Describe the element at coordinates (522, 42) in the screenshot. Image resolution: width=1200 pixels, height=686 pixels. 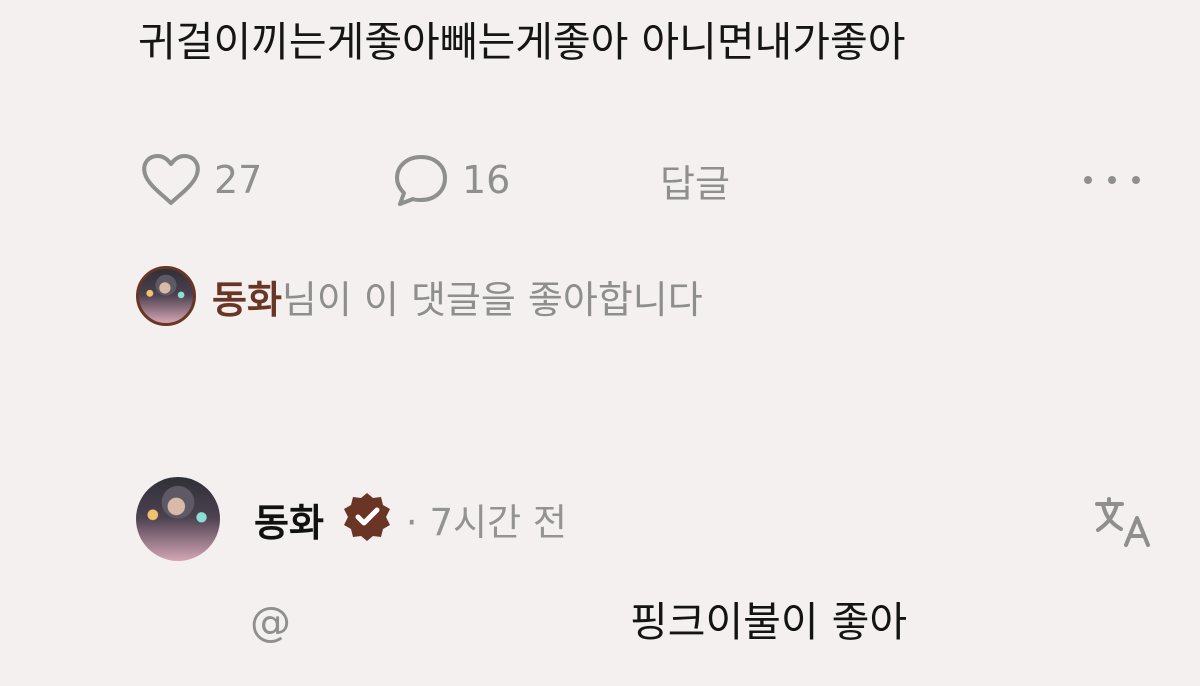
I see `comment-text: 귀걸이끼는게좋아빼는게좋아 아니면내가좋아` at that location.